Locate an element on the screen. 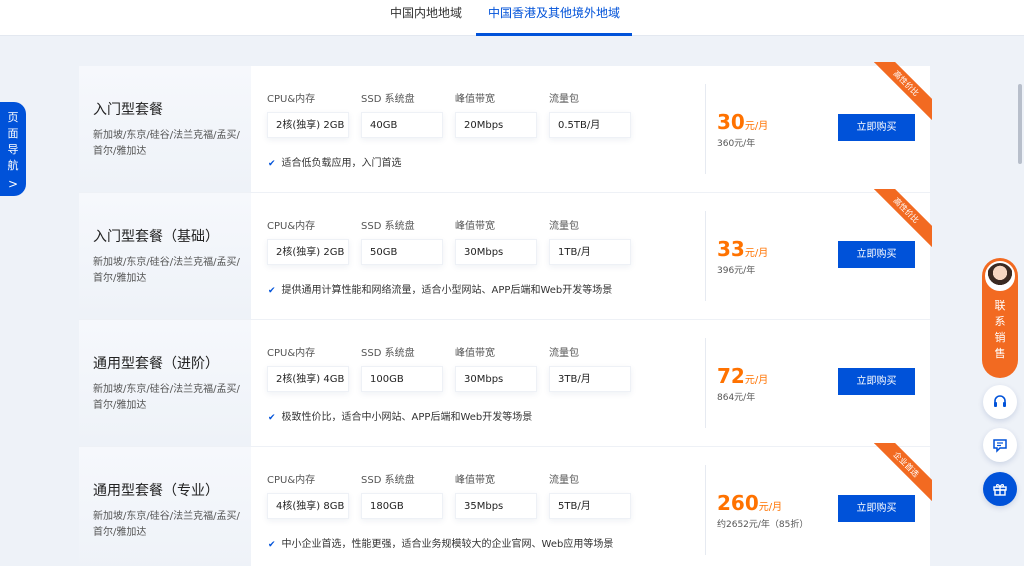 The image size is (1024, 566). spec-ssd: SSD 系统盘 100GB is located at coordinates (404, 368).